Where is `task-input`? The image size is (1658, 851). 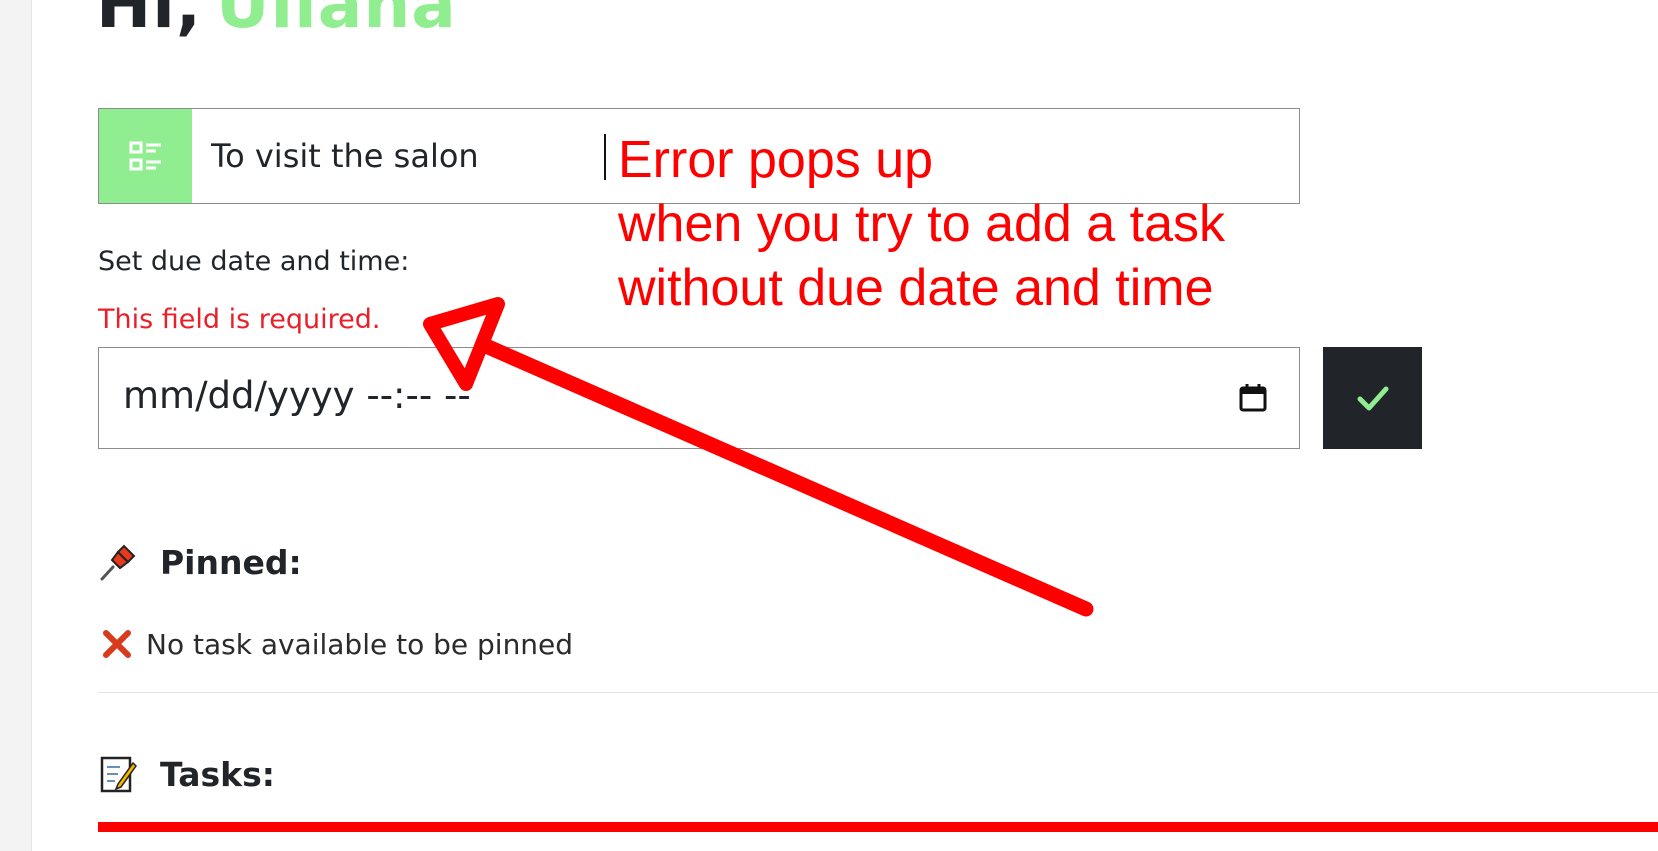 task-input is located at coordinates (421, 156).